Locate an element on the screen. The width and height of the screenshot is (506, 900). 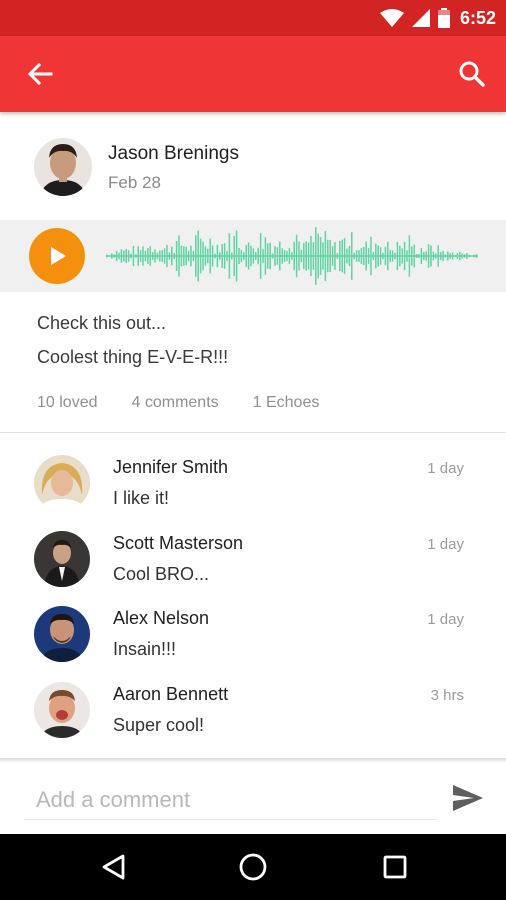
back-triangle-icon is located at coordinates (113, 867).